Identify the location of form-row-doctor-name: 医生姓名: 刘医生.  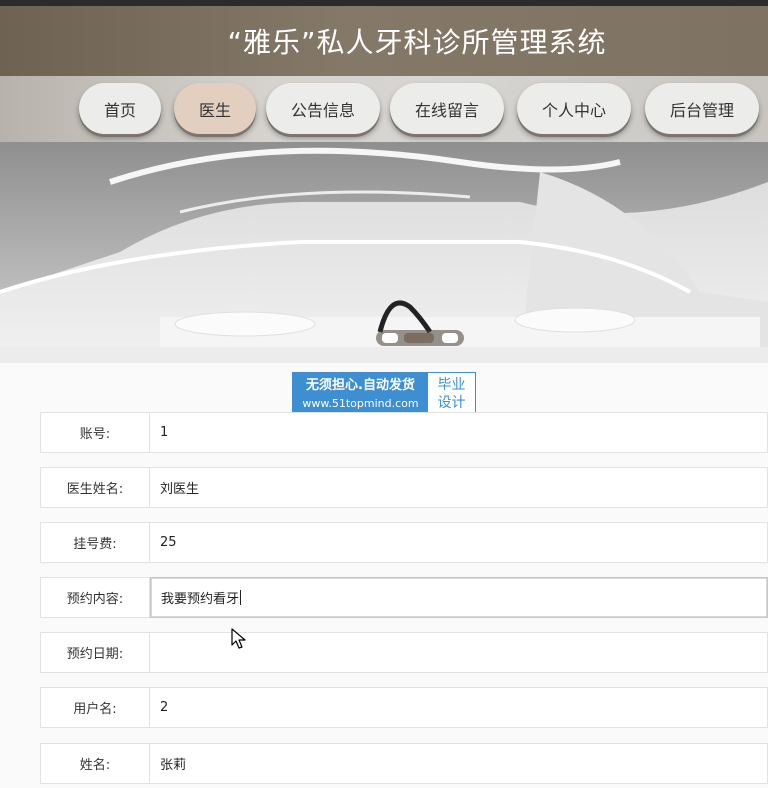
(404, 487).